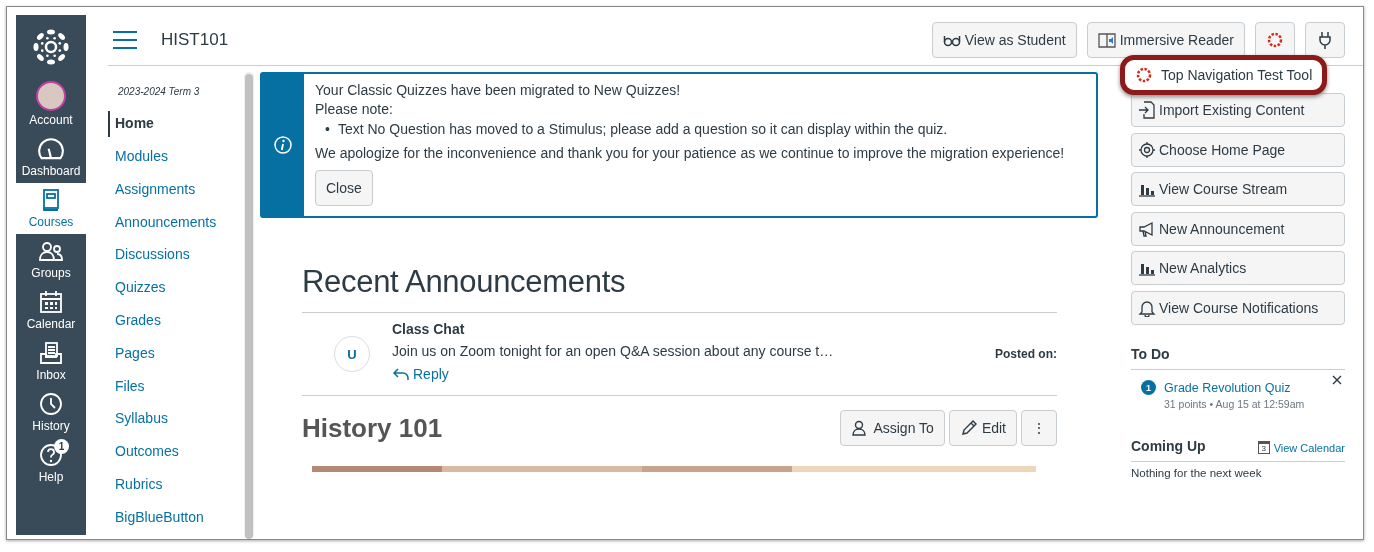 This screenshot has width=1374, height=552. I want to click on plug-icon, so click(1325, 40).